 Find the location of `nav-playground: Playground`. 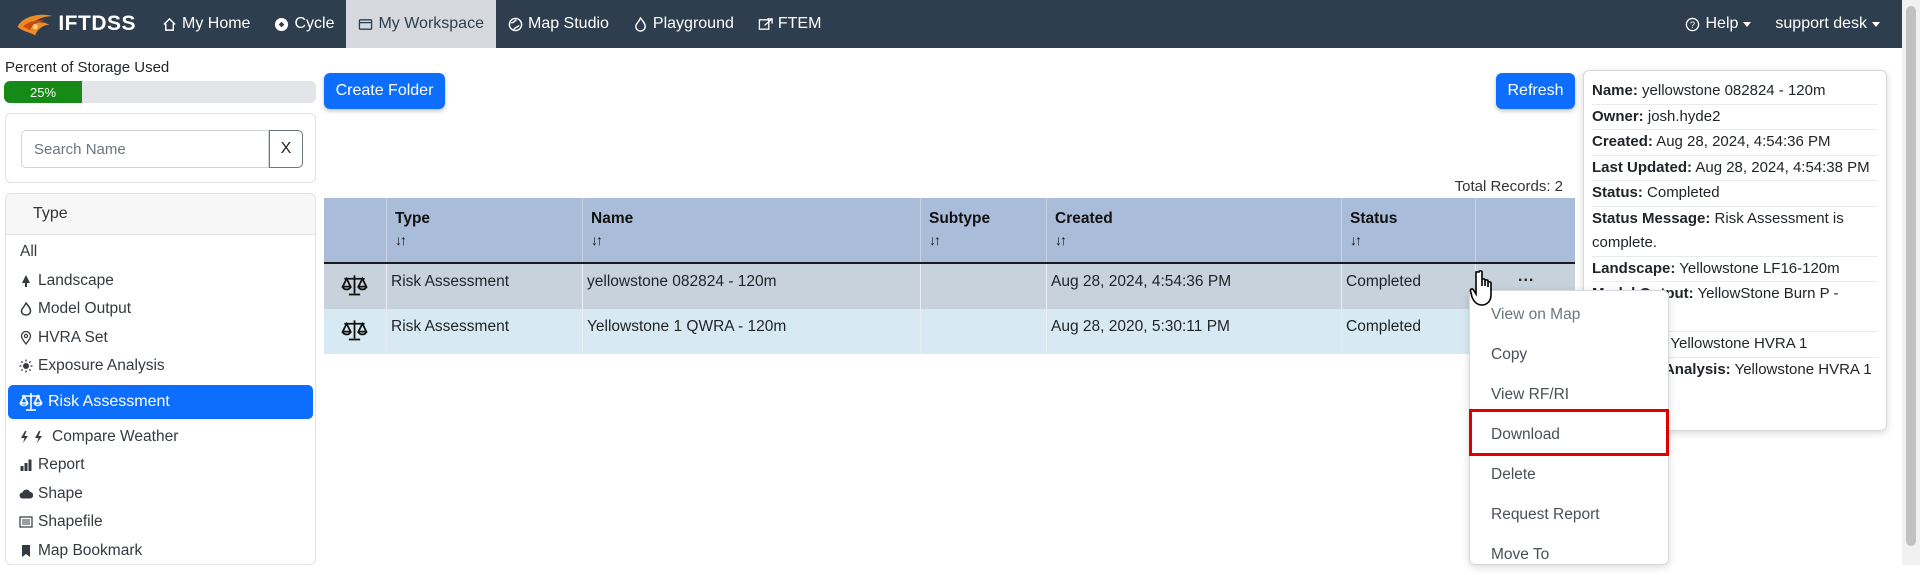

nav-playground: Playground is located at coordinates (683, 24).